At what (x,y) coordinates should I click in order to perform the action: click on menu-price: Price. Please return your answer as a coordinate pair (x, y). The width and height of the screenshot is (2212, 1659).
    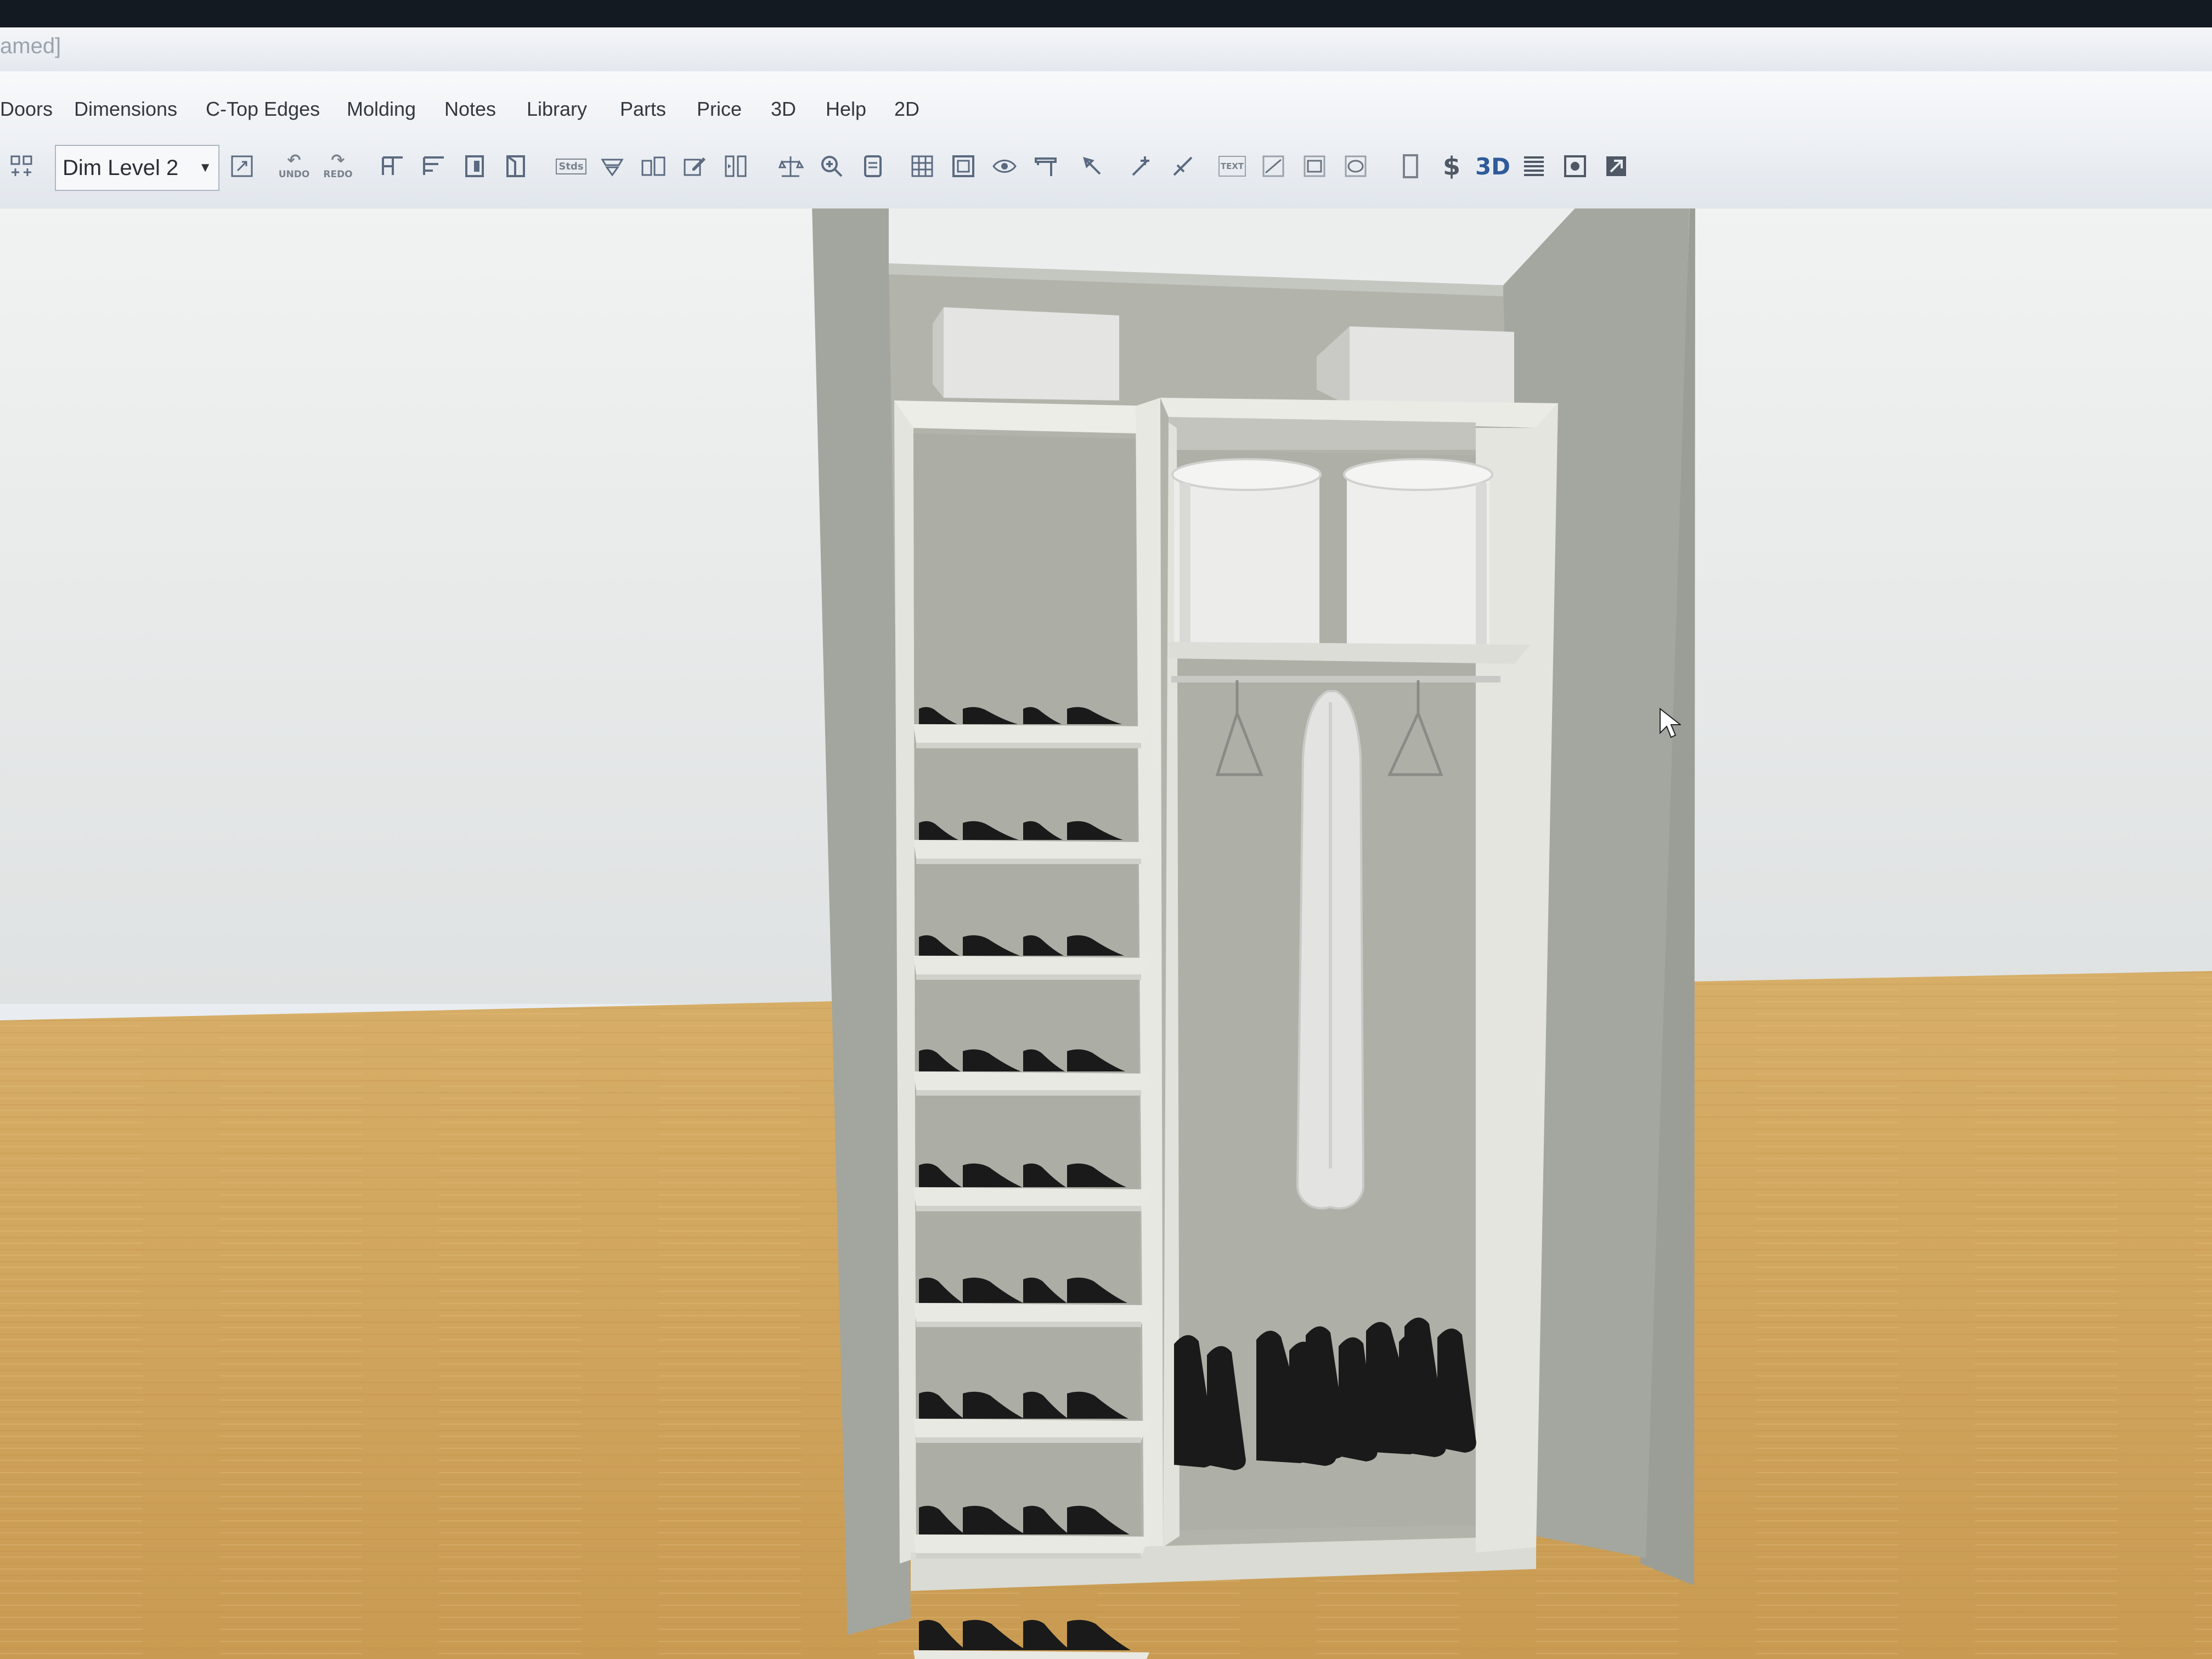
    Looking at the image, I should click on (720, 110).